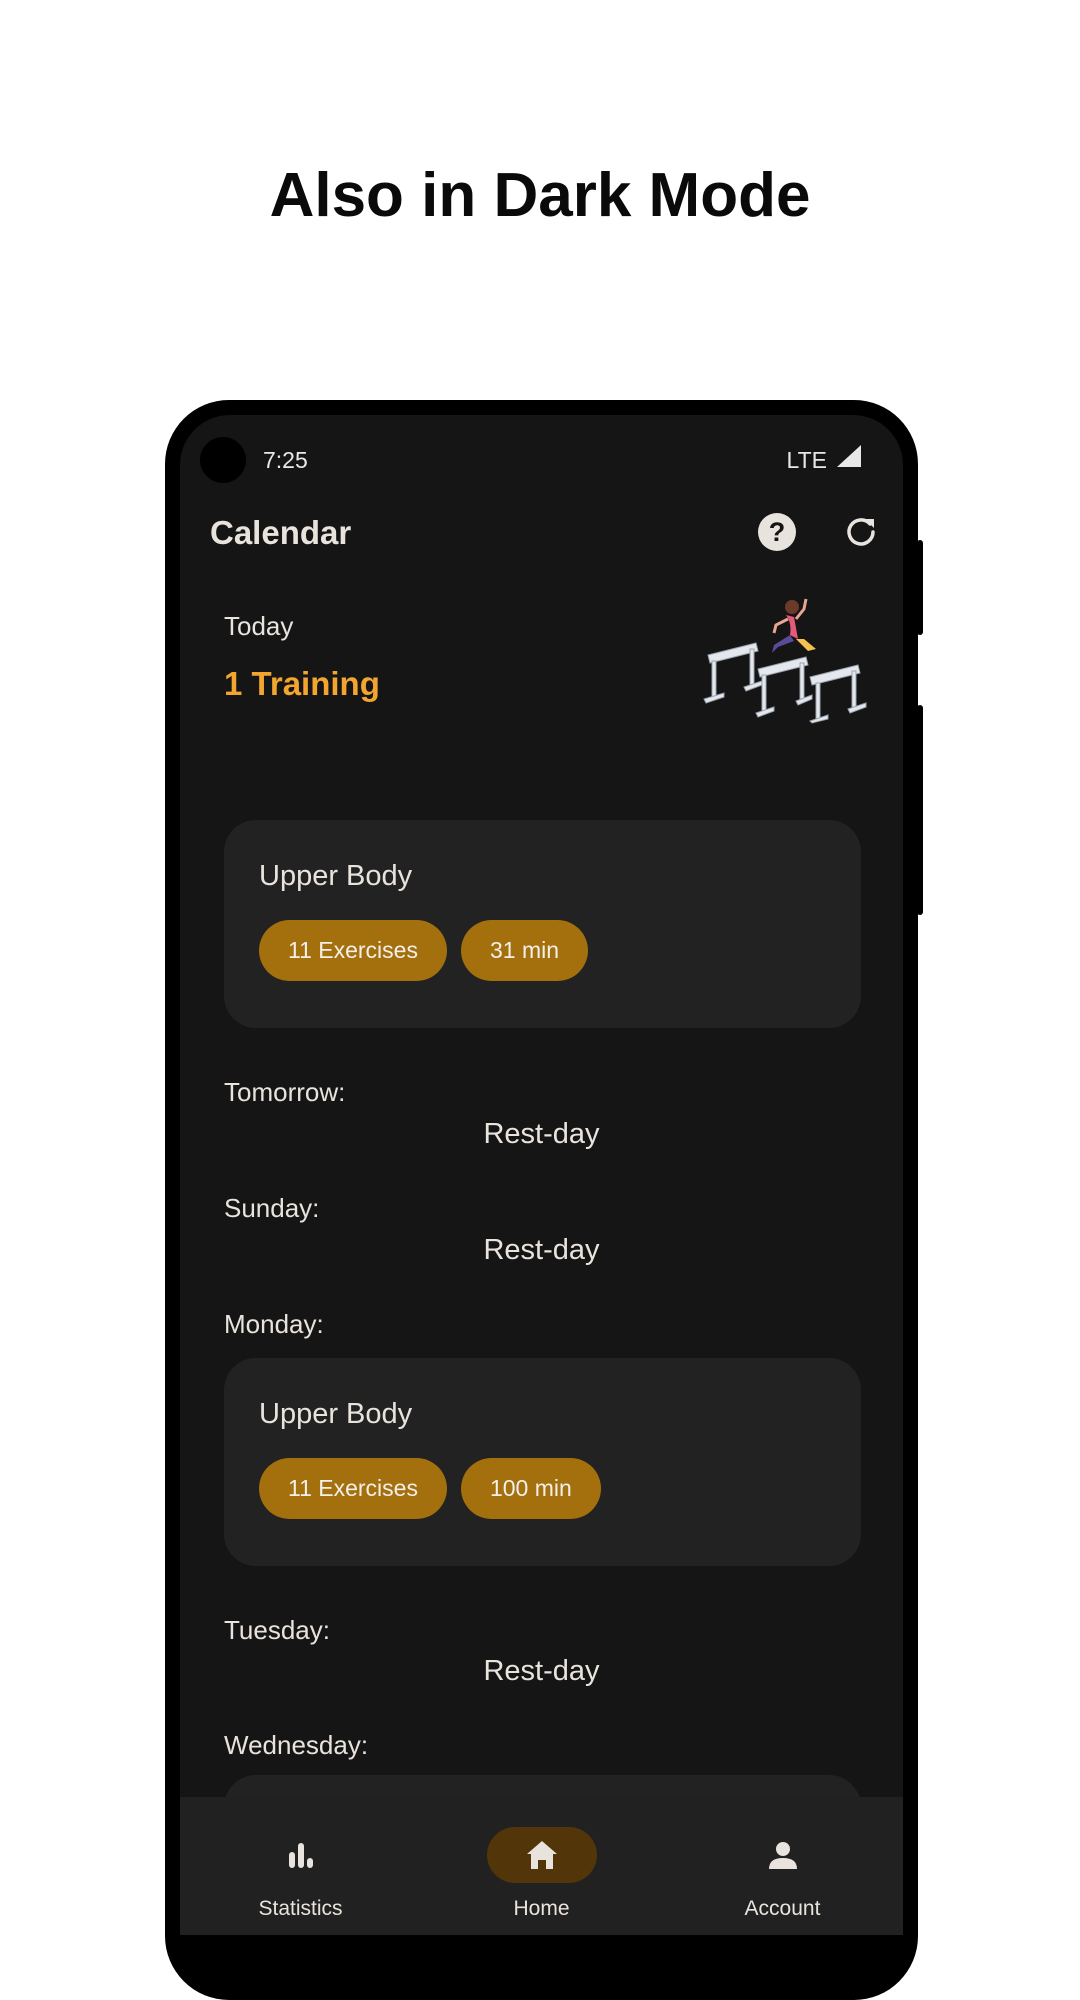 The width and height of the screenshot is (1080, 2000). I want to click on bar-chart-icon, so click(300, 1855).